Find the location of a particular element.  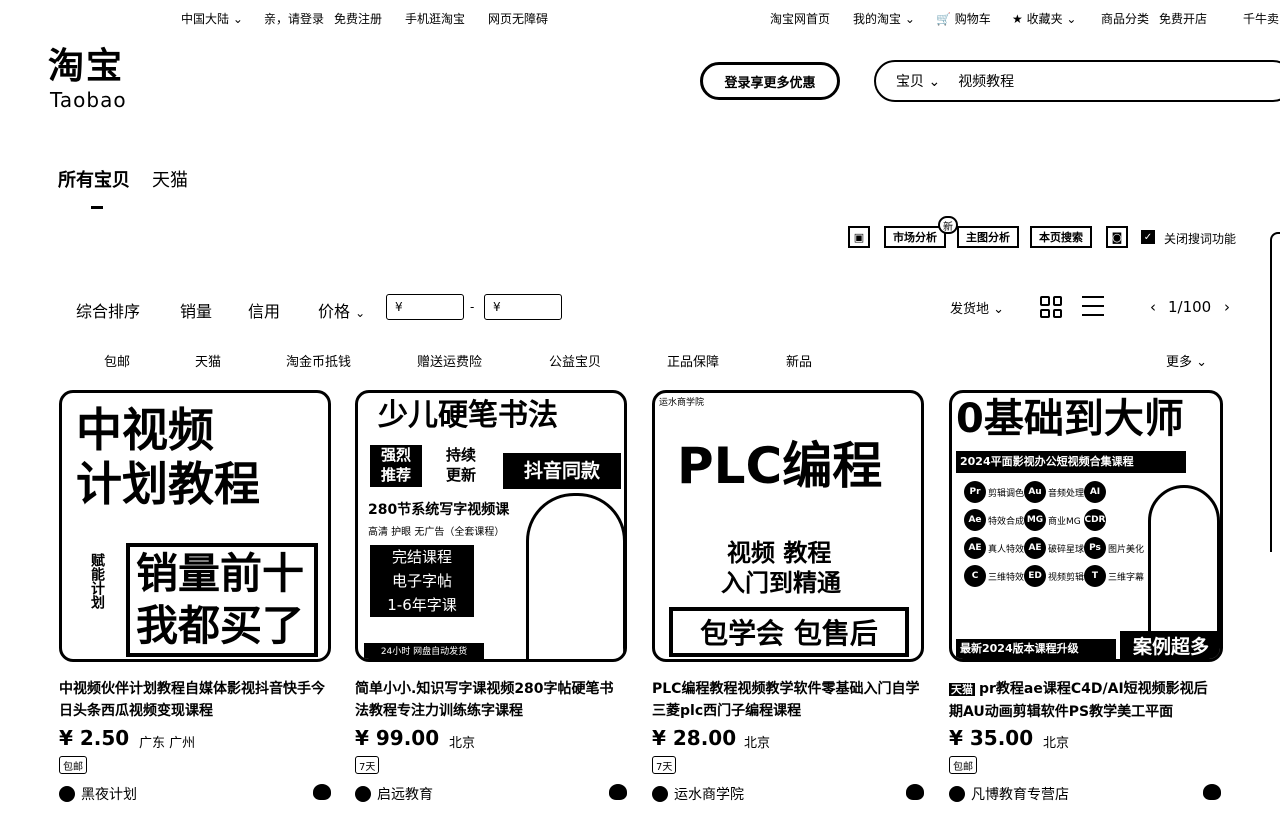

filter-free-shipping: 包邮 is located at coordinates (117, 360).